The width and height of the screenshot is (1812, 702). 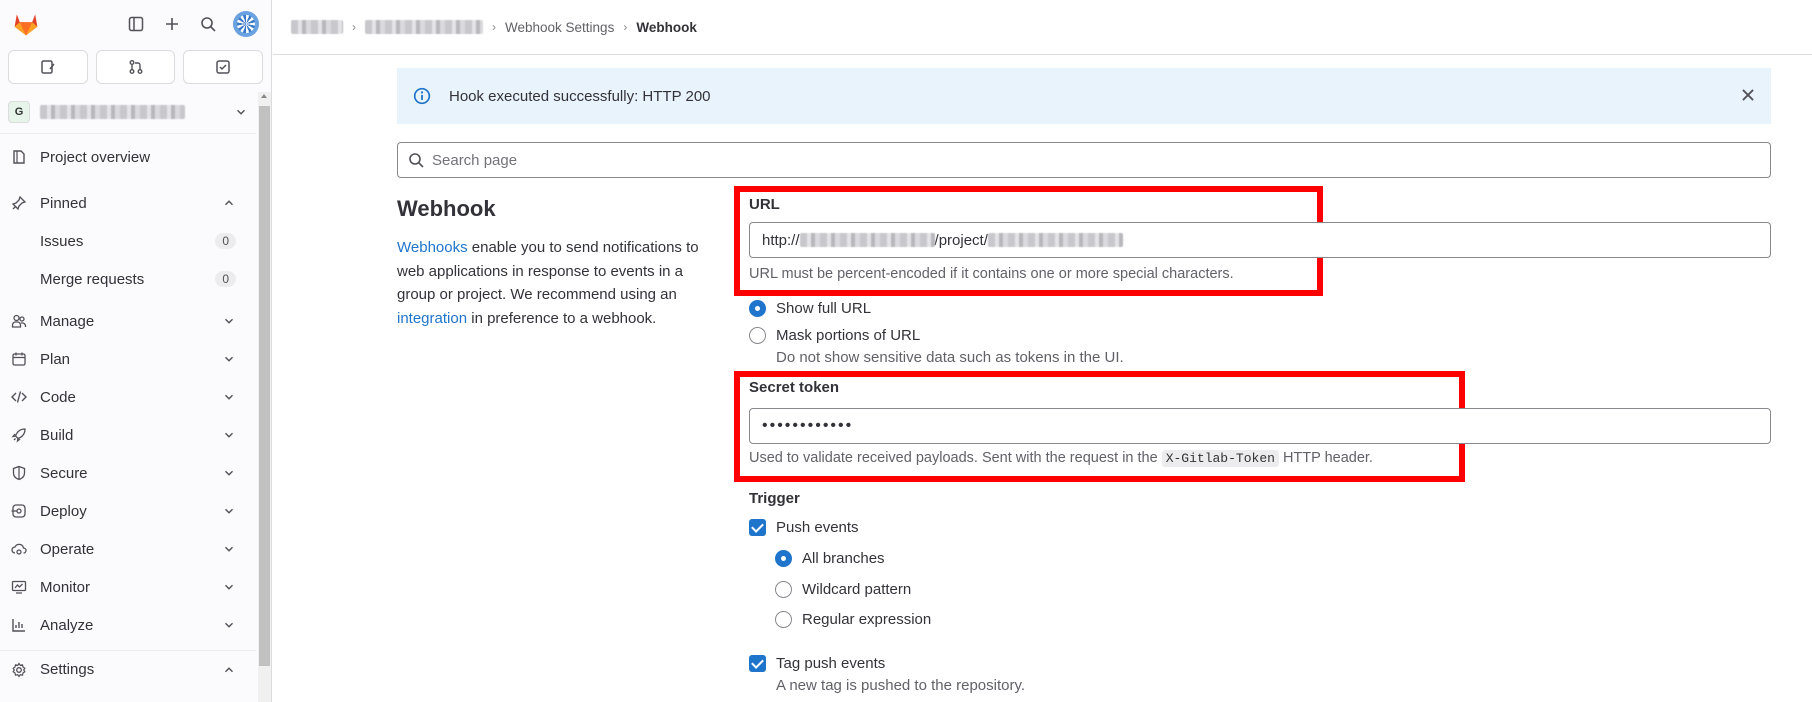 What do you see at coordinates (424, 27) in the screenshot?
I see `breadcrumb-project-redacted` at bounding box center [424, 27].